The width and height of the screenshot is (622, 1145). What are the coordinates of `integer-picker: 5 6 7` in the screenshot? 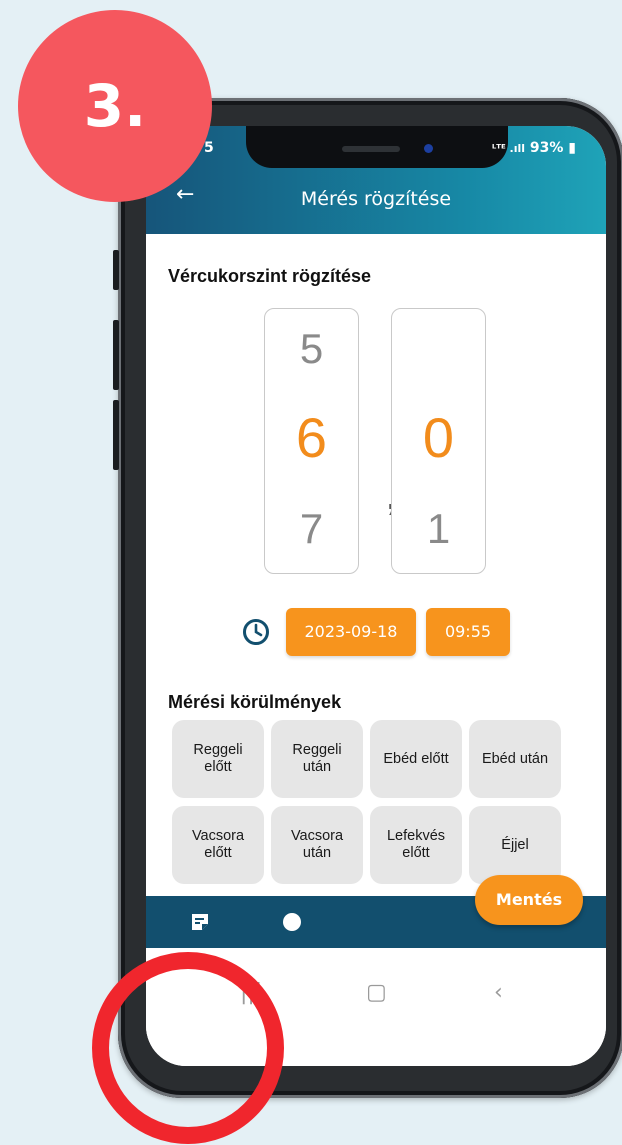 It's located at (311, 441).